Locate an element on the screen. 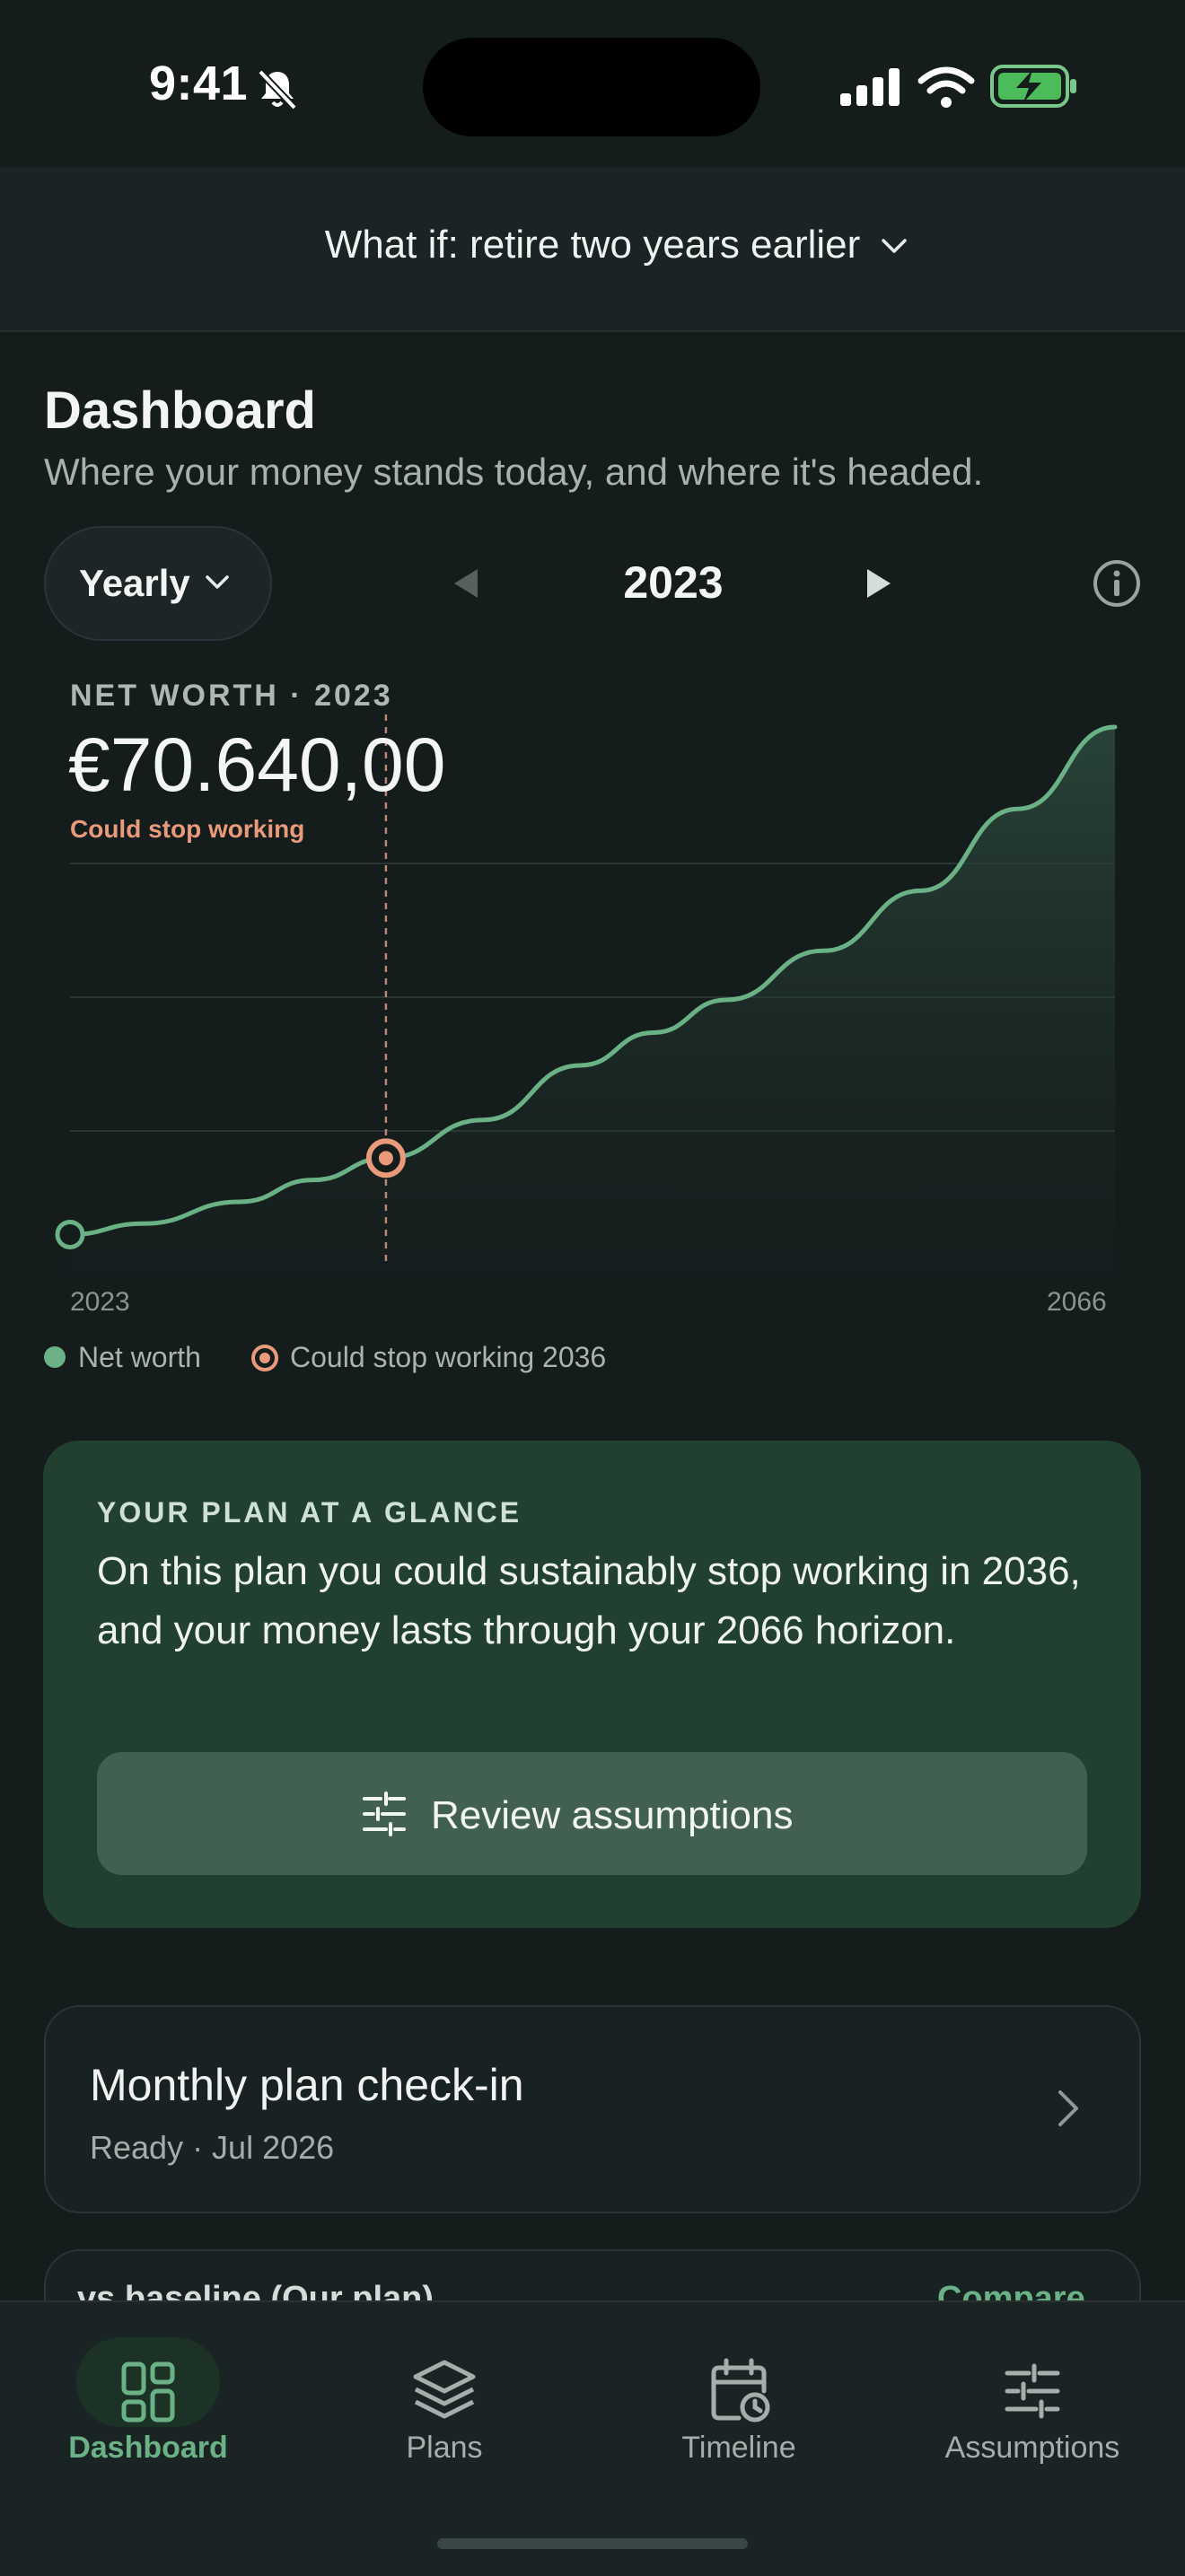  tab-assumptions: Assumptions is located at coordinates (1032, 2387).